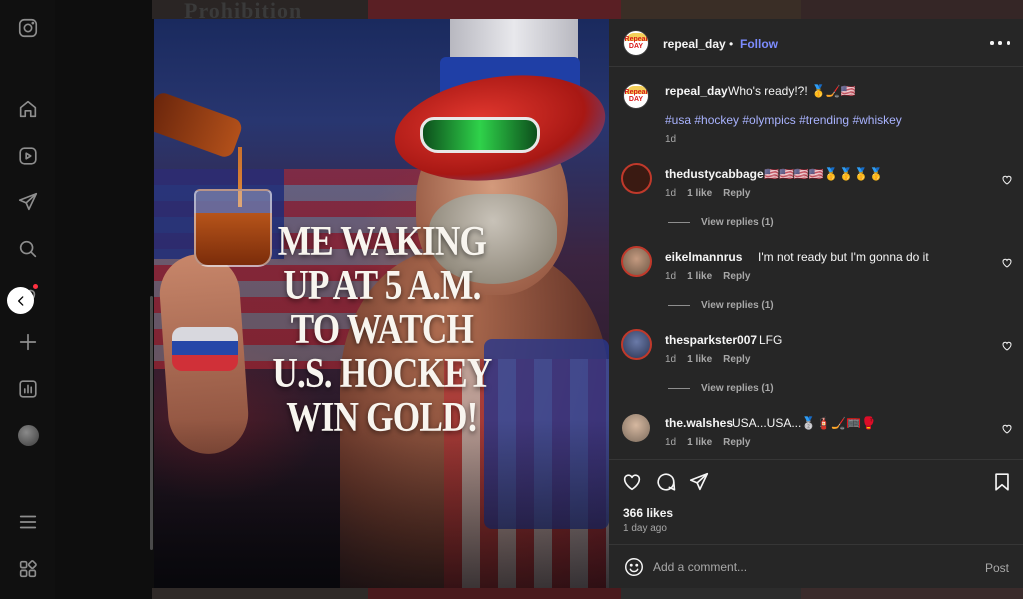  What do you see at coordinates (28, 522) in the screenshot?
I see `menu-icon` at bounding box center [28, 522].